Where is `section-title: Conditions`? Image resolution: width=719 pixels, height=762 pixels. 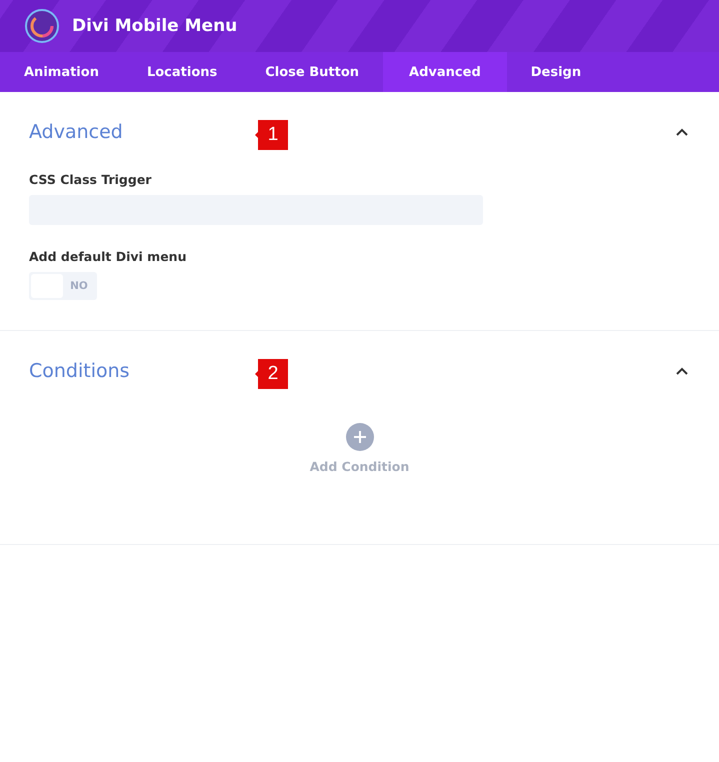
section-title: Conditions is located at coordinates (79, 371).